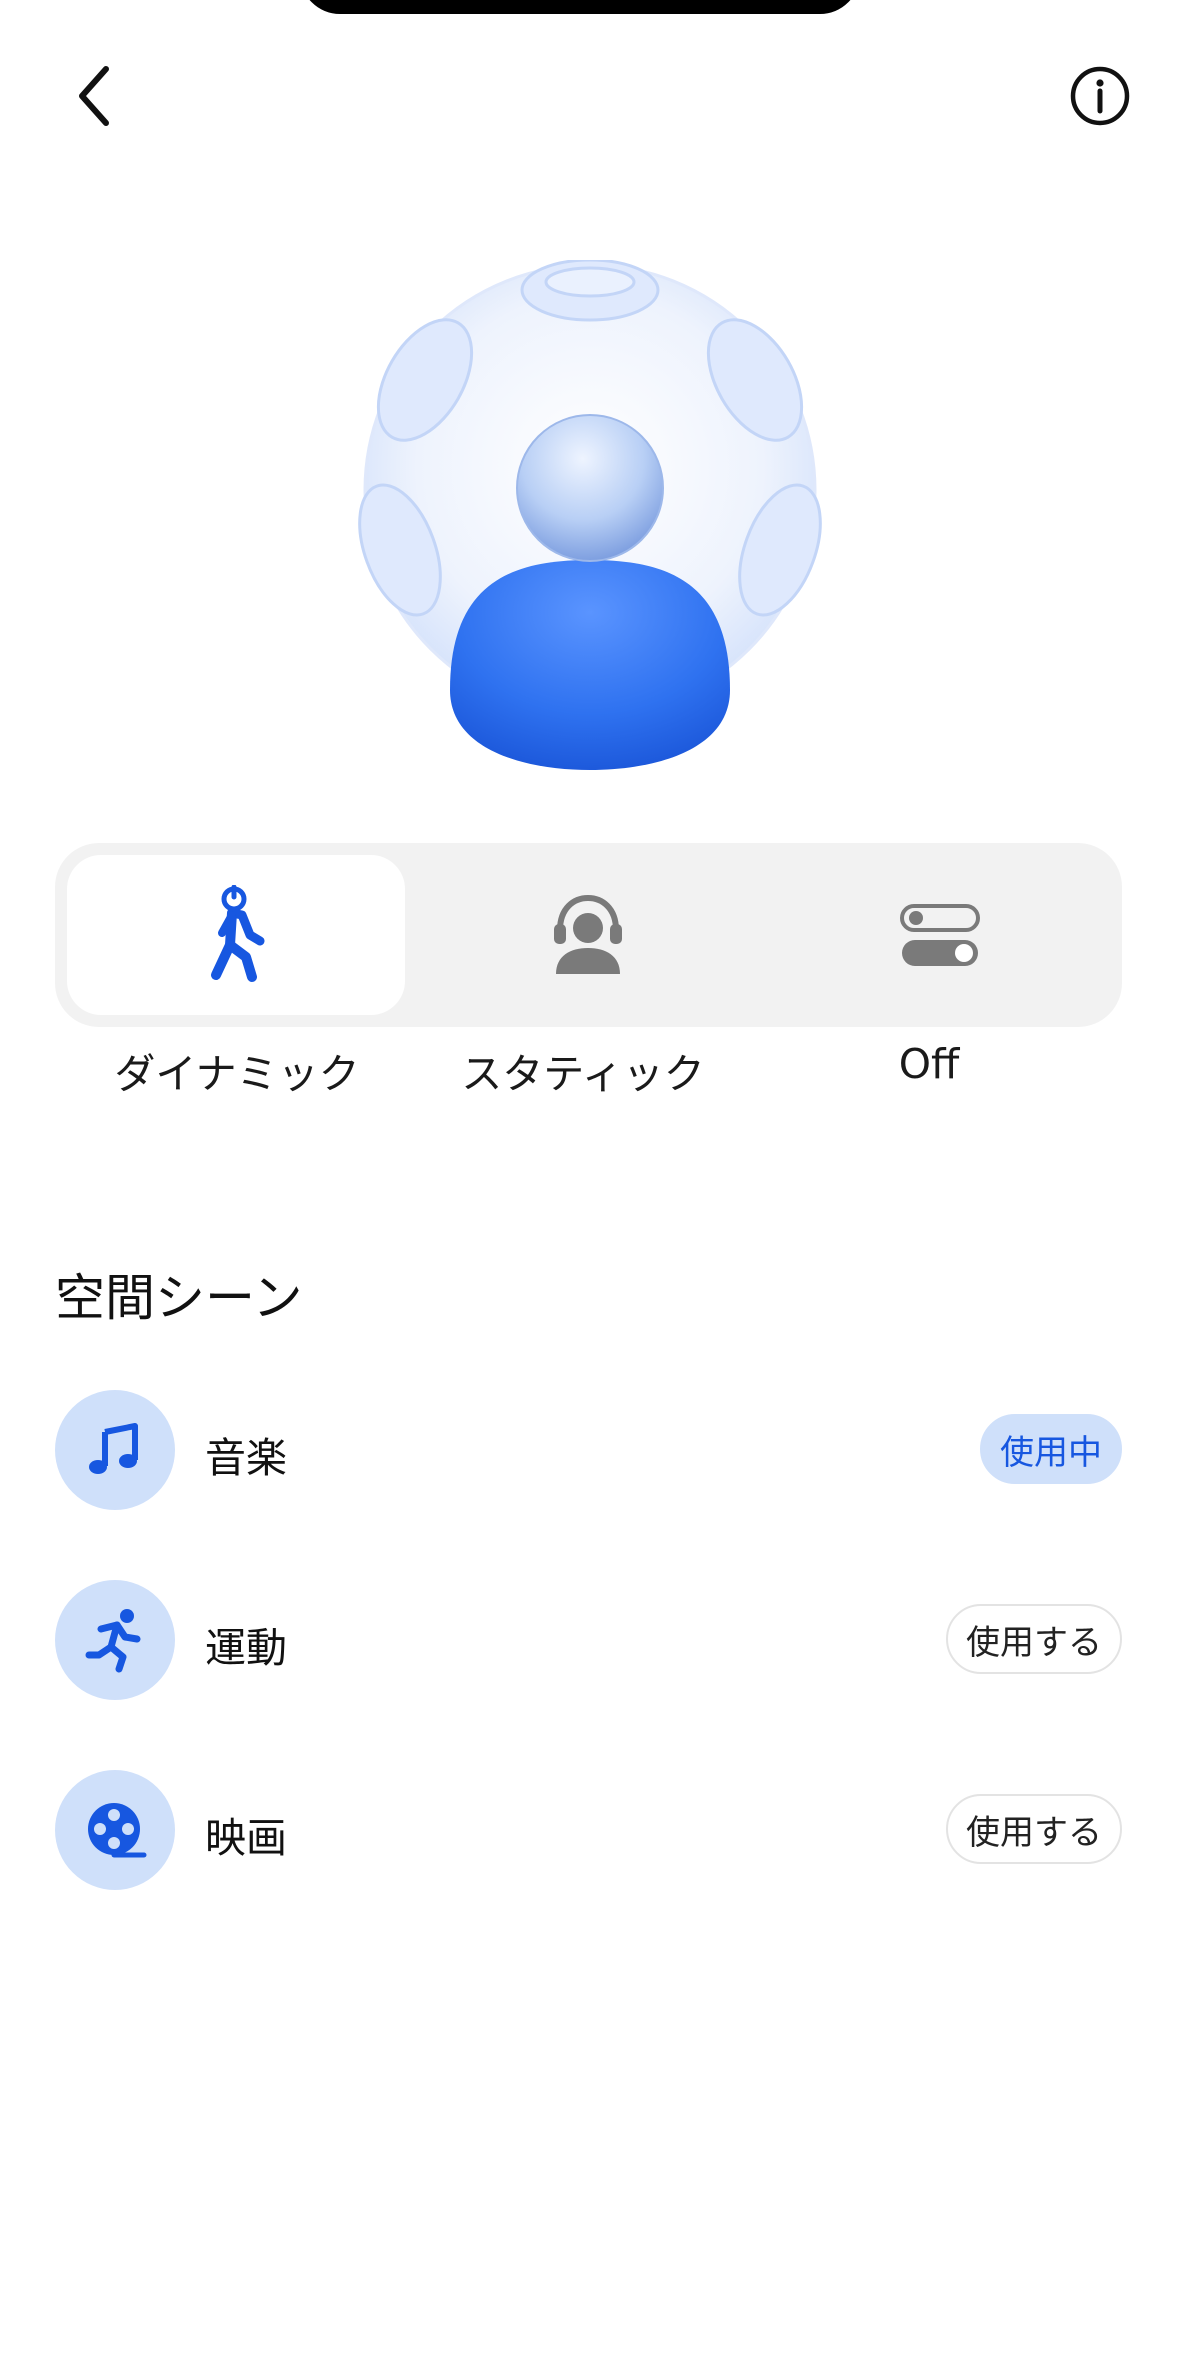 Image resolution: width=1179 pixels, height=2380 pixels. Describe the element at coordinates (590, 515) in the screenshot. I see `spatial-audio-illustration` at that location.